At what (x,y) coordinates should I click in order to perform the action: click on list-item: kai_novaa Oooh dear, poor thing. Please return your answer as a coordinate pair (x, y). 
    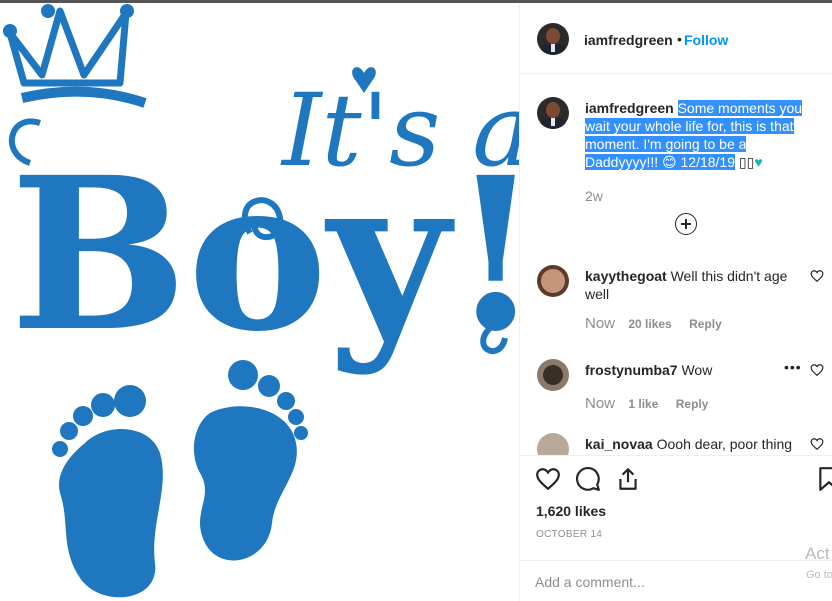
    Looking at the image, I should click on (676, 444).